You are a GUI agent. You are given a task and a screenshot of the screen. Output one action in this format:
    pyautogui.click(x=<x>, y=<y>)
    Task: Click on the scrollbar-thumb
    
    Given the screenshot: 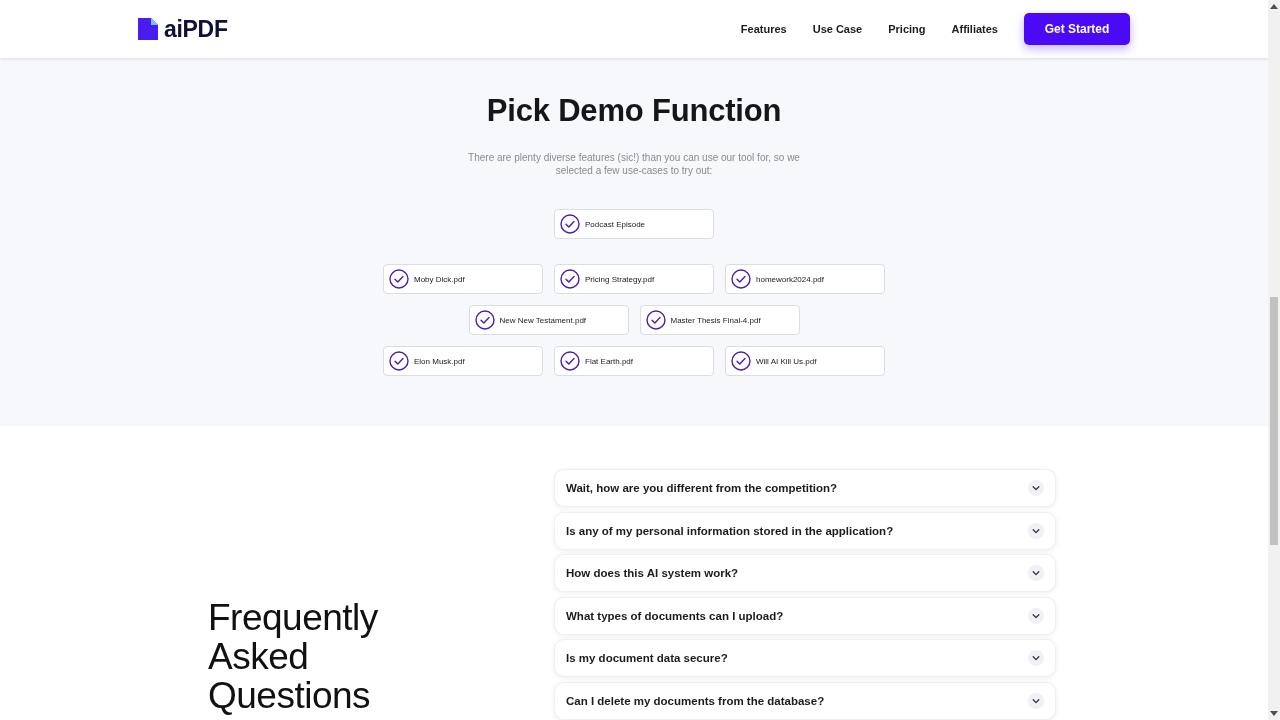 What is the action you would take?
    pyautogui.click(x=1274, y=421)
    